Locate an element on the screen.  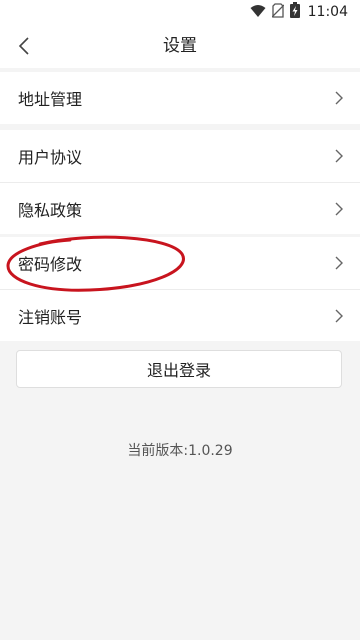
app-version: 当前版本:1.0.29 is located at coordinates (180, 451).